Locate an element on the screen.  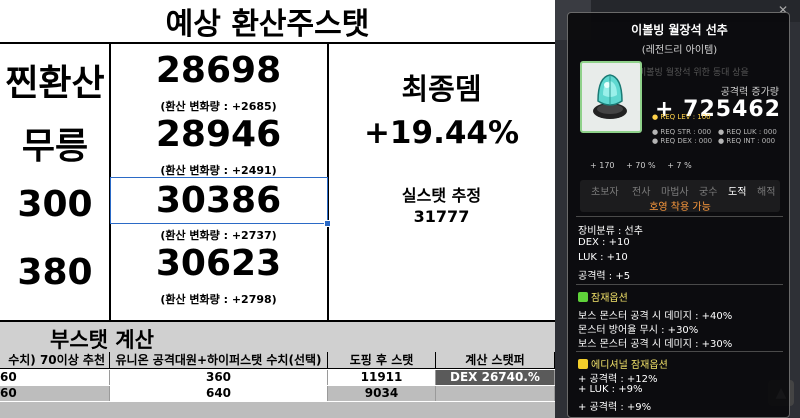
job-list: 초보자 전사 마법사 궁수 도적 해적 호영 착용 가능 is located at coordinates (680, 196).